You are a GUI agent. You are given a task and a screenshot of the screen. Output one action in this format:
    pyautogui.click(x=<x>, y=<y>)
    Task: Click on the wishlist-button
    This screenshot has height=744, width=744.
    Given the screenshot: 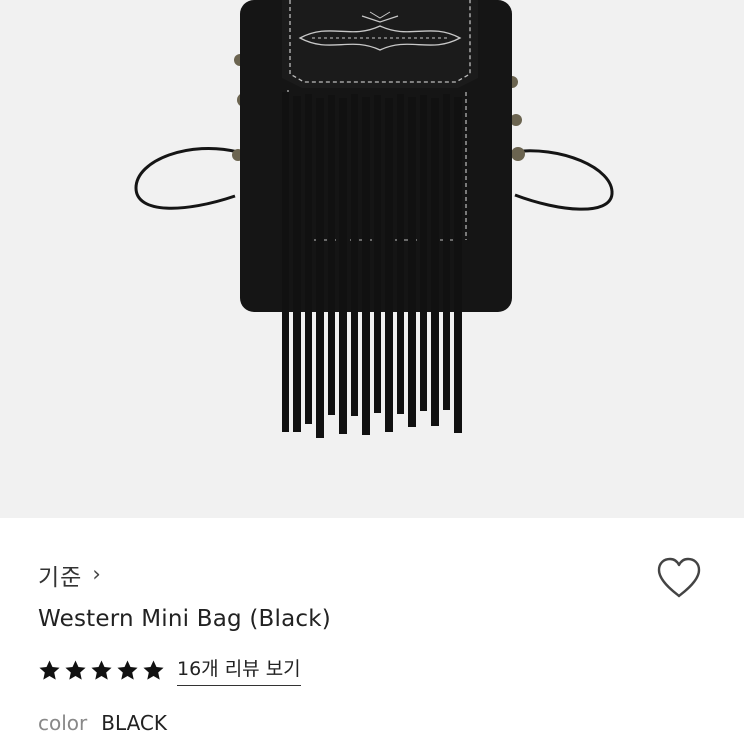 What is the action you would take?
    pyautogui.click(x=679, y=578)
    